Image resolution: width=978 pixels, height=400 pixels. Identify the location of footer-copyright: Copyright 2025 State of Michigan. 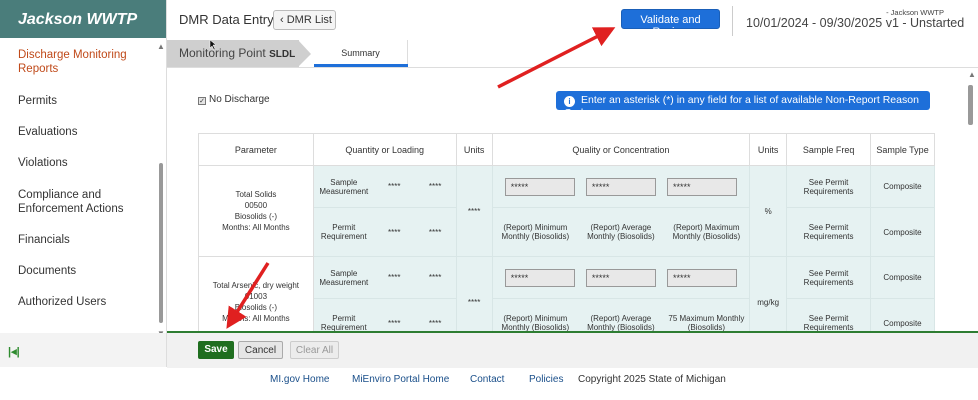
(652, 379).